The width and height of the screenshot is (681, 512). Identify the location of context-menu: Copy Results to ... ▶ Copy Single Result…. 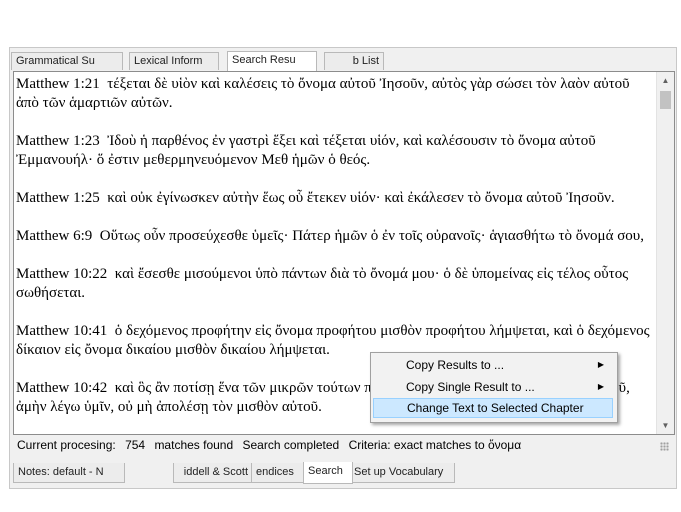
(494, 387).